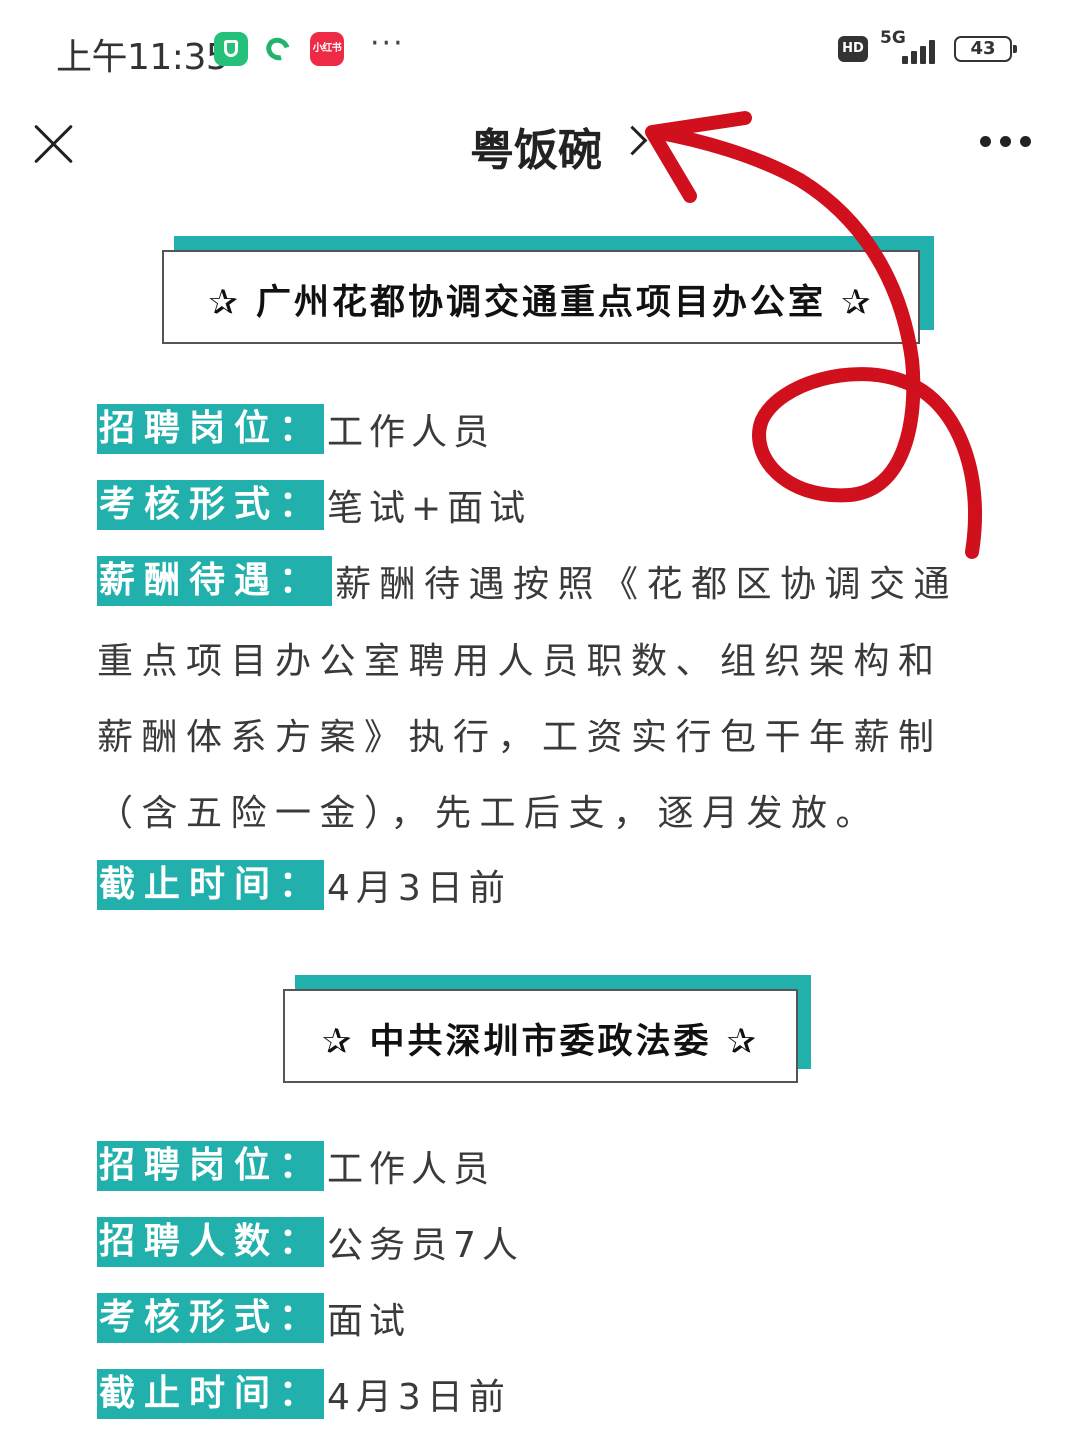 The image size is (1080, 1439). Describe the element at coordinates (425, 1245) in the screenshot. I see `info-value: 公务员7人` at that location.